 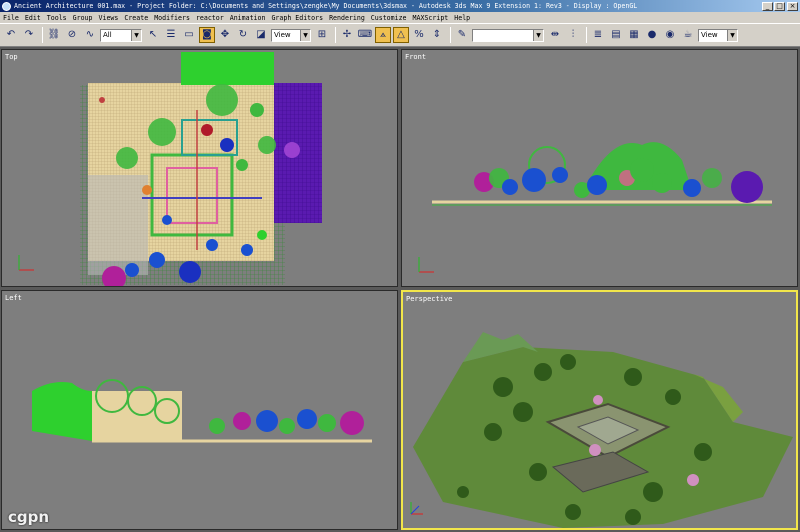 I want to click on select-and-link-icon: ⛓, so click(x=54, y=35).